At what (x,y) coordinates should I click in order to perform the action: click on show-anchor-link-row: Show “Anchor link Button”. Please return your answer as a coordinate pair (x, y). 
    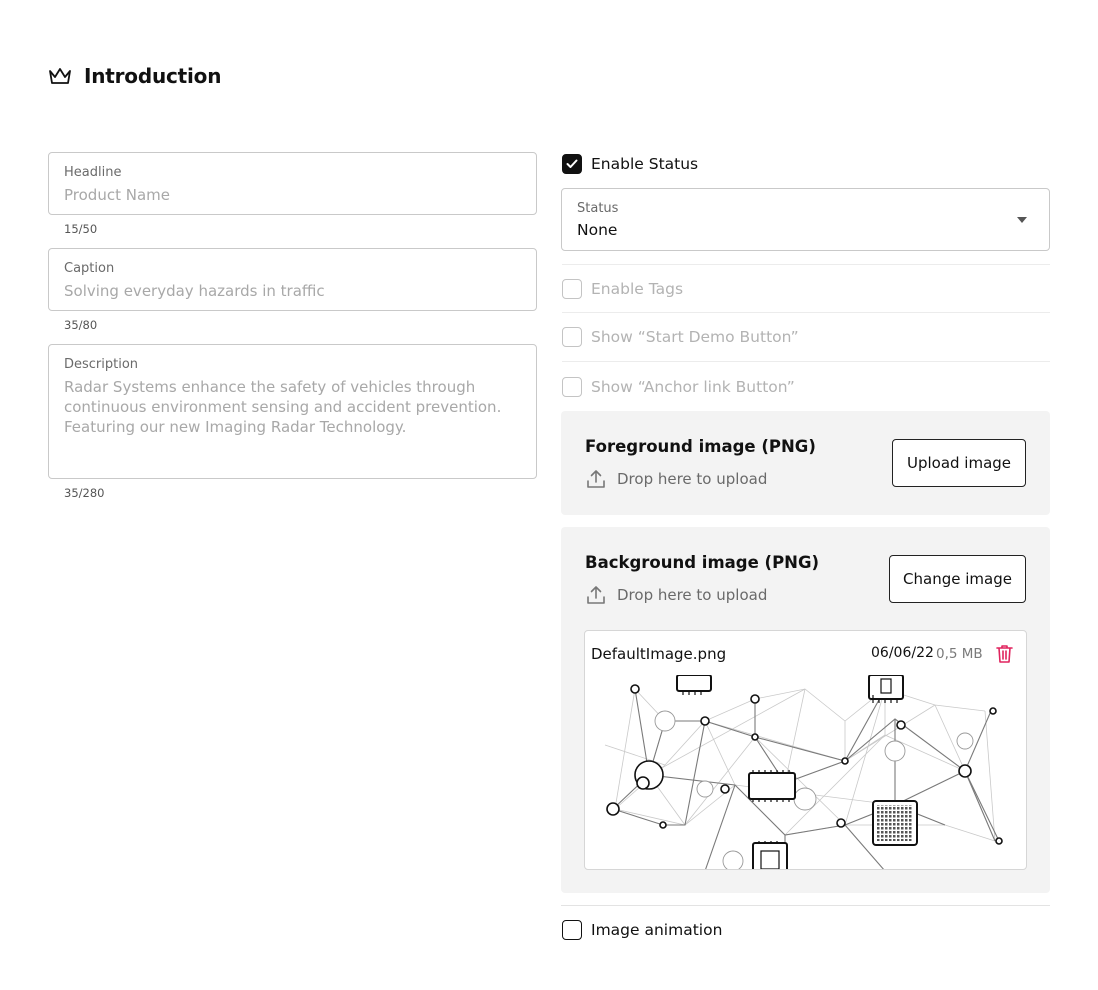
    Looking at the image, I should click on (806, 386).